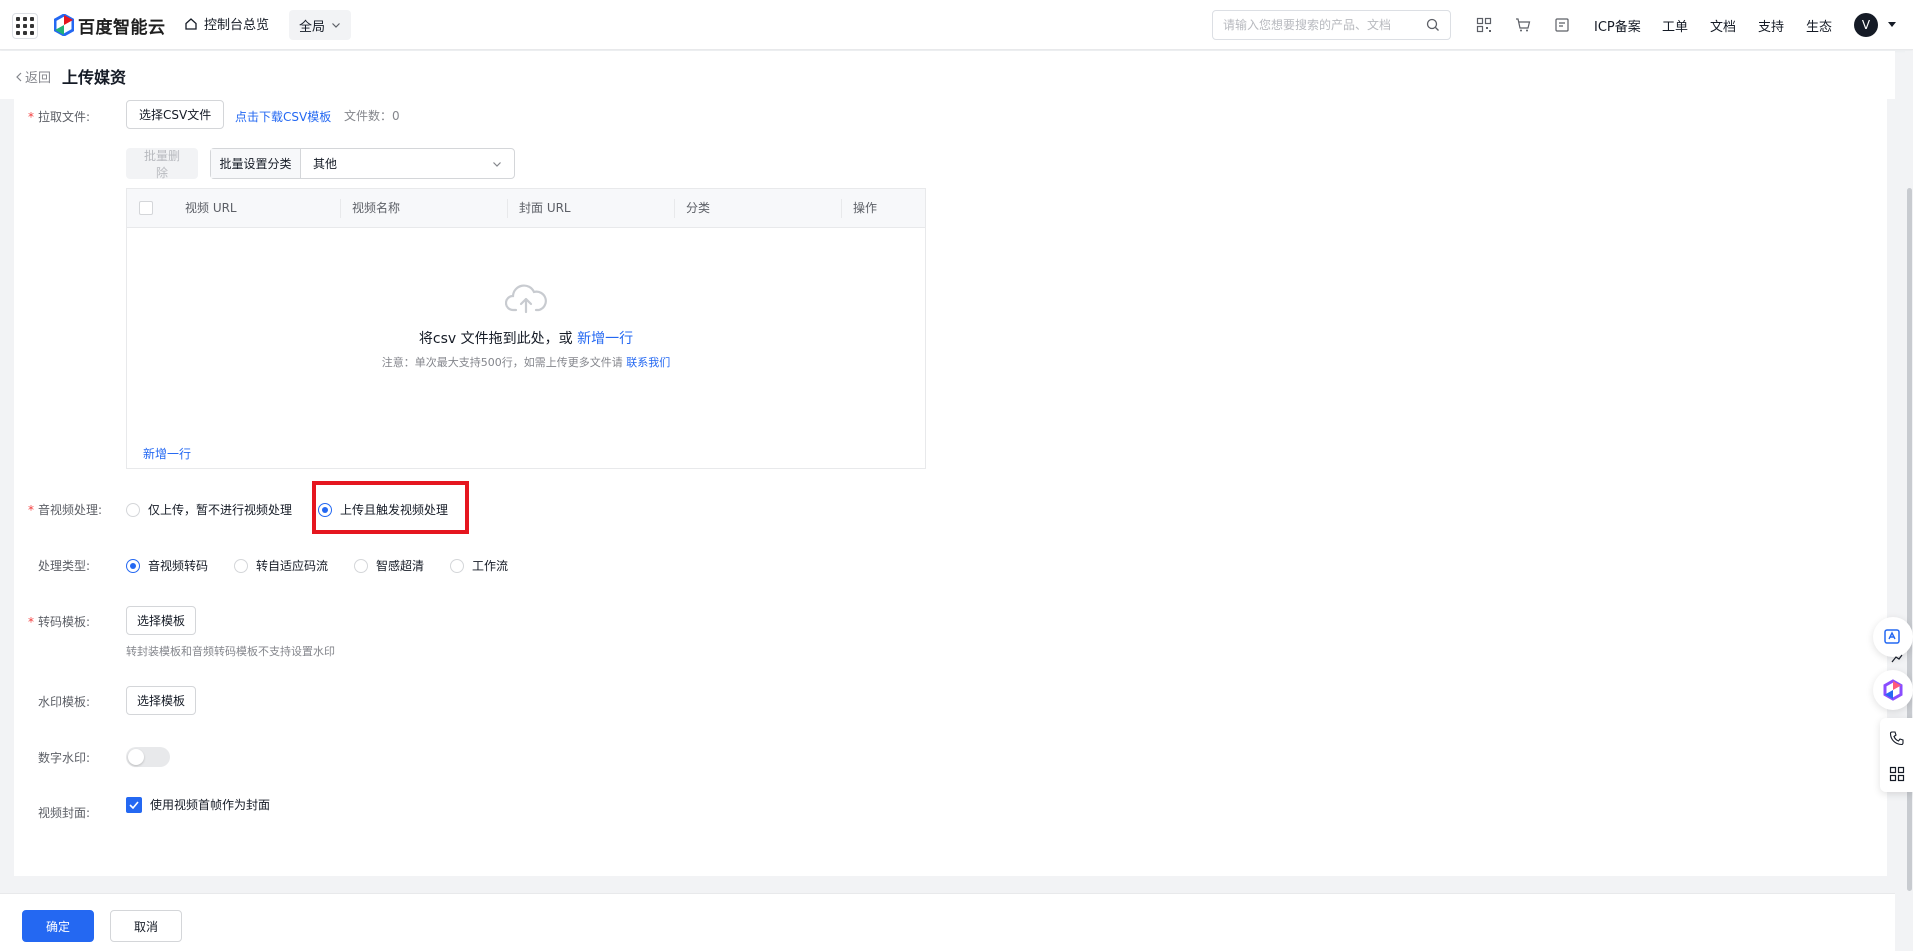  I want to click on brand-name: 百度智能云, so click(122, 27).